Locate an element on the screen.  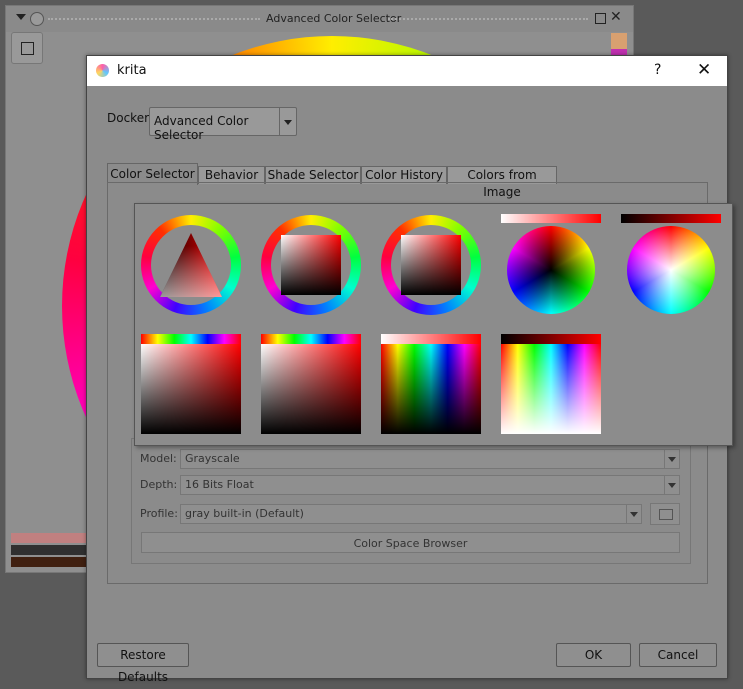
triangle-ring-selector is located at coordinates (191, 265).